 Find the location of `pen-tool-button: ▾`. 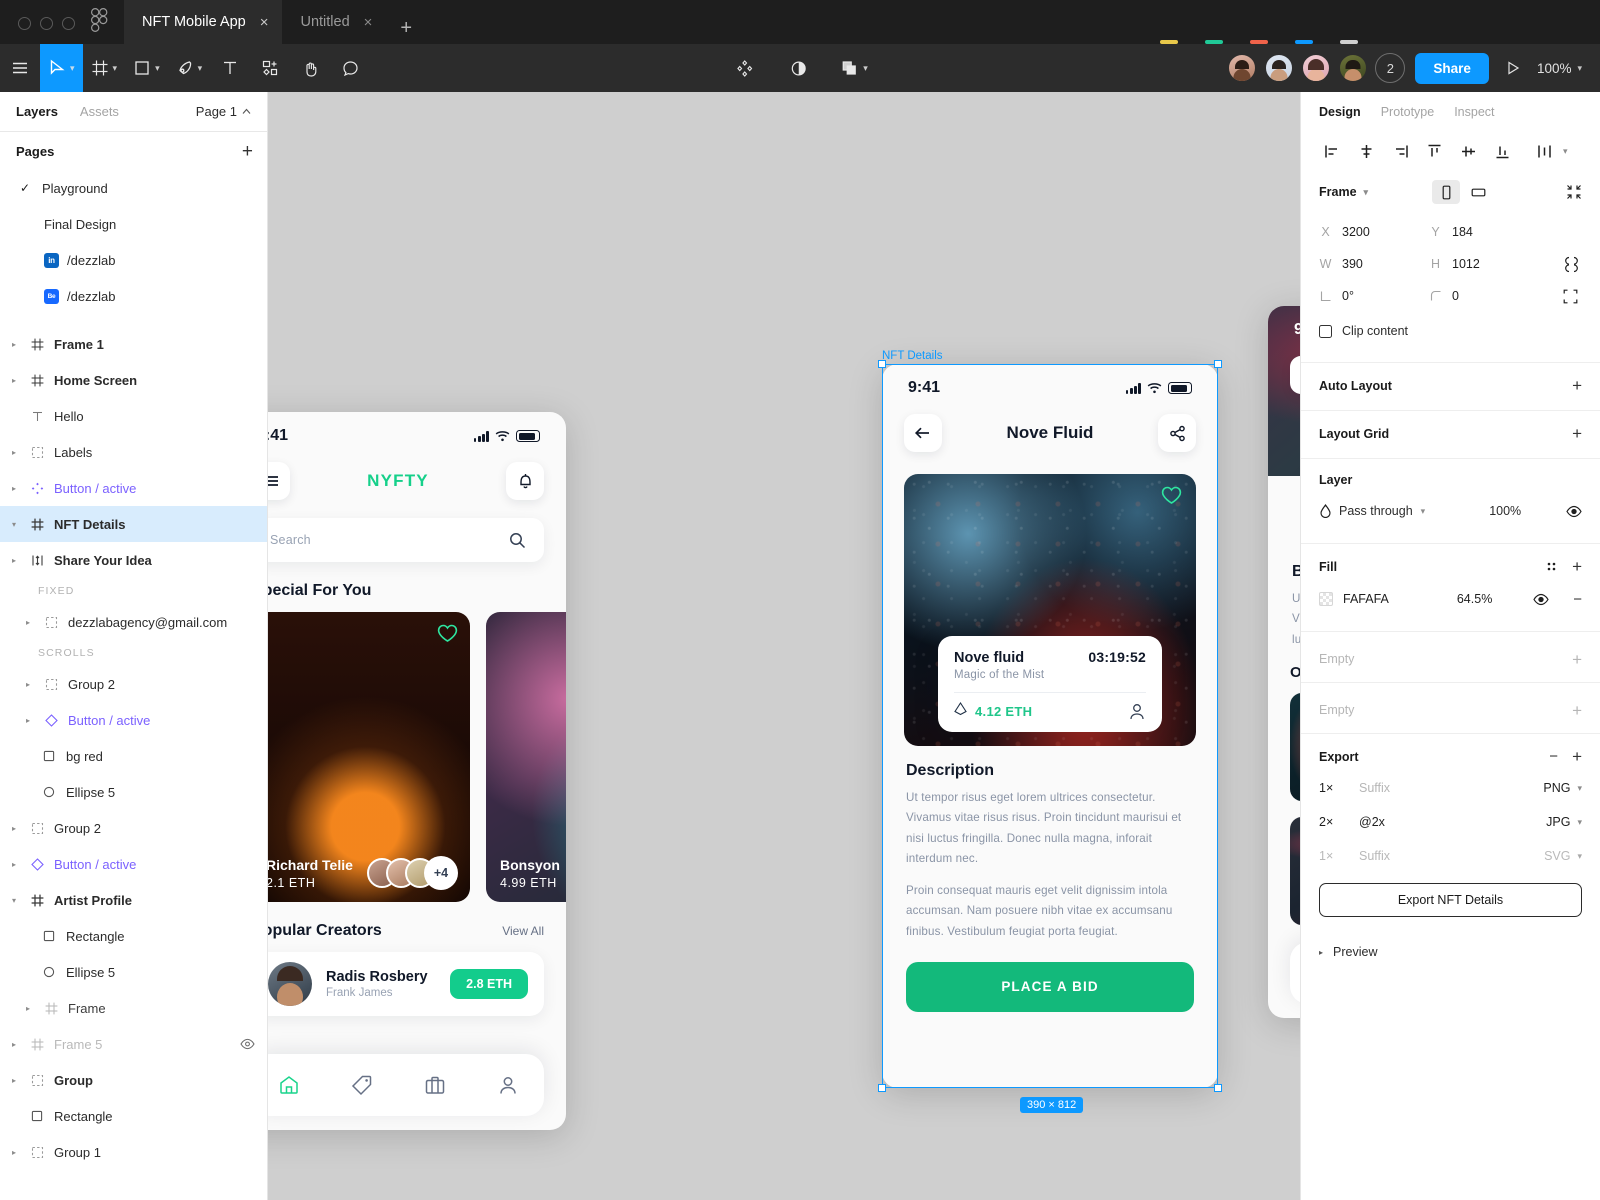

pen-tool-button: ▾ is located at coordinates (189, 68).